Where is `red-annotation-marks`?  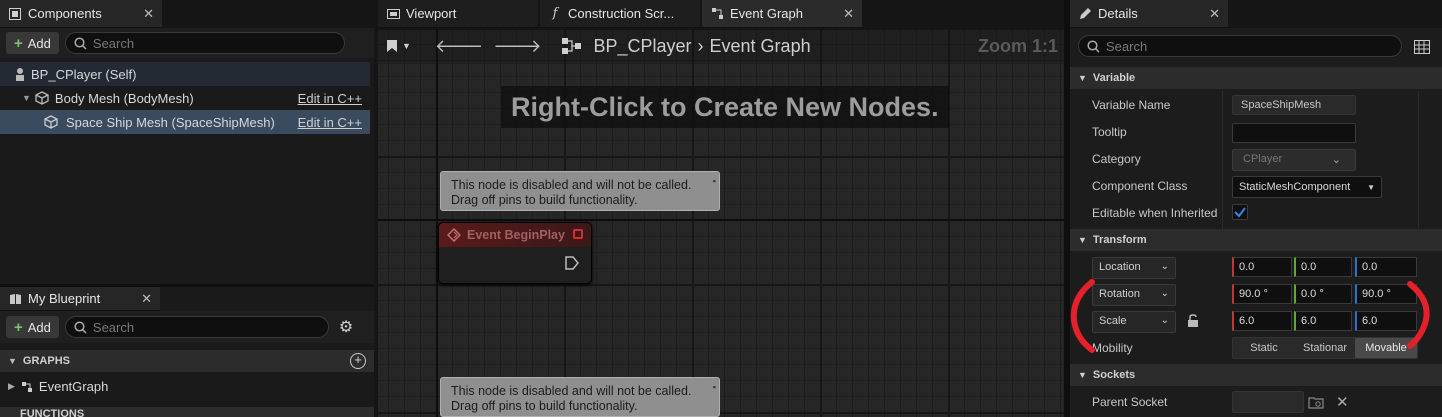
red-annotation-marks is located at coordinates (1250, 316).